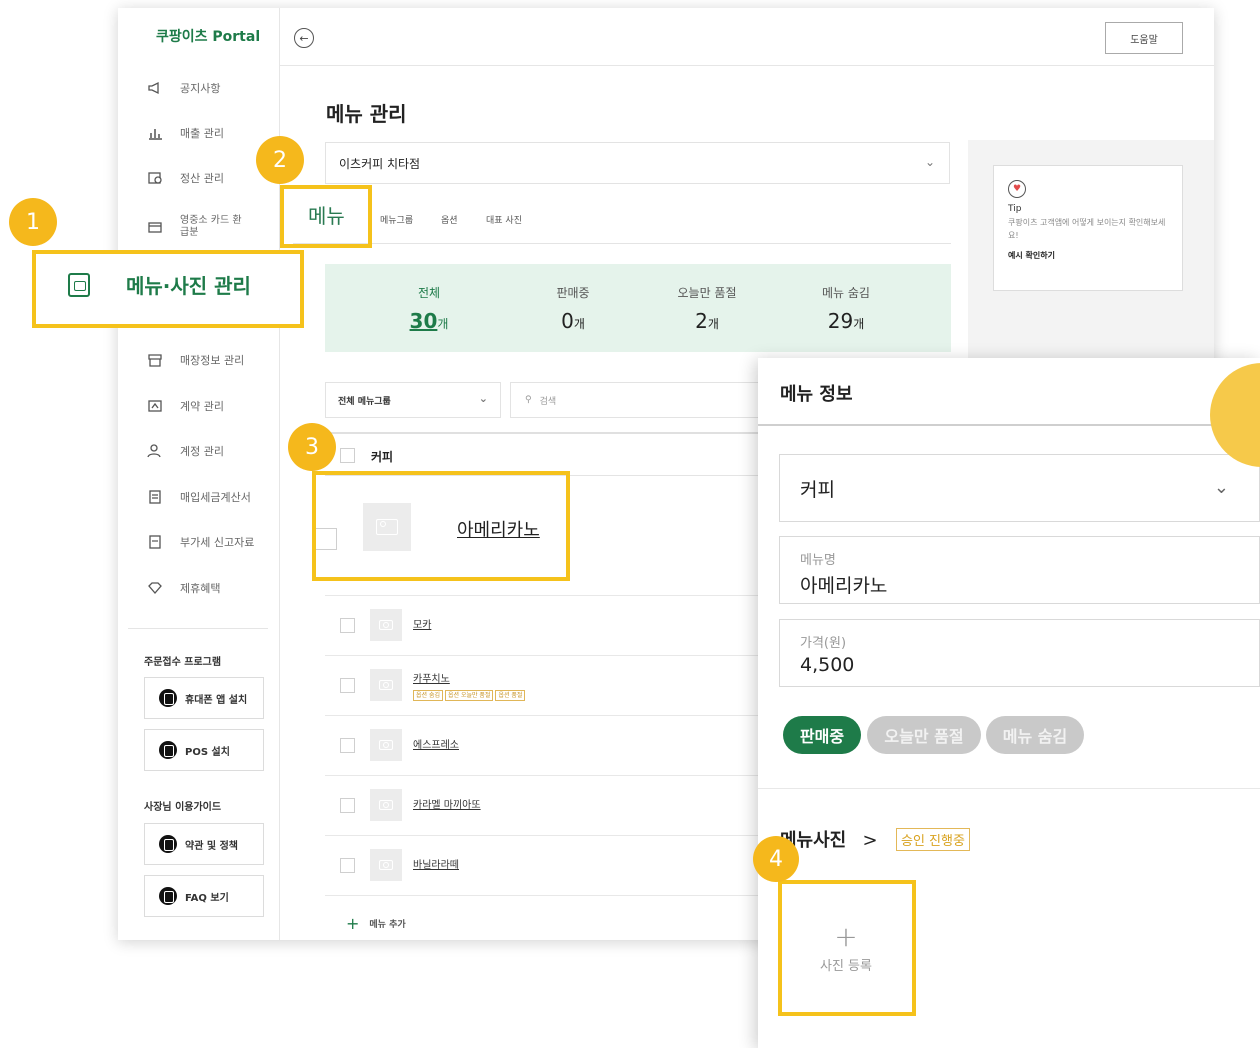 Image resolution: width=1260 pixels, height=1048 pixels. I want to click on panel-divider, so click(1009, 788).